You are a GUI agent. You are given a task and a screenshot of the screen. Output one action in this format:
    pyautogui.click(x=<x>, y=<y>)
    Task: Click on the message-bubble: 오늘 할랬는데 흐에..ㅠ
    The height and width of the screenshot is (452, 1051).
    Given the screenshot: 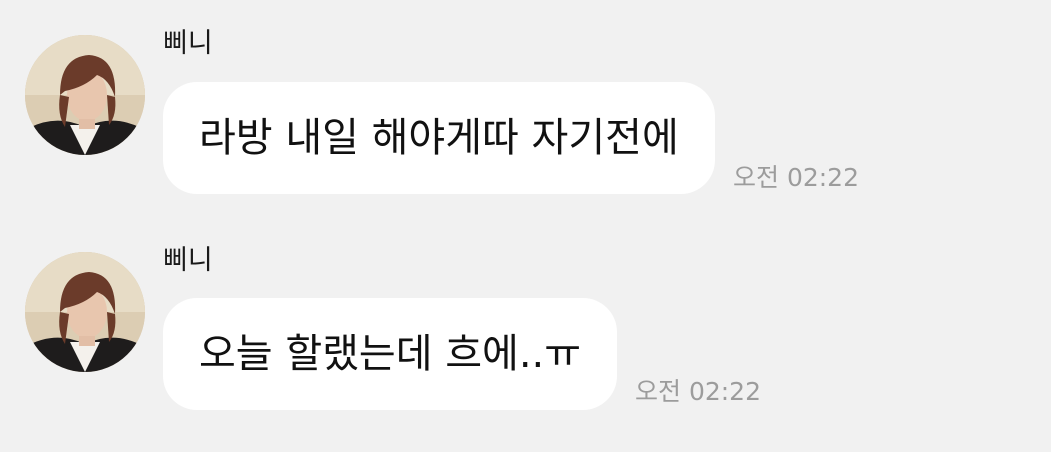 What is the action you would take?
    pyautogui.click(x=390, y=354)
    